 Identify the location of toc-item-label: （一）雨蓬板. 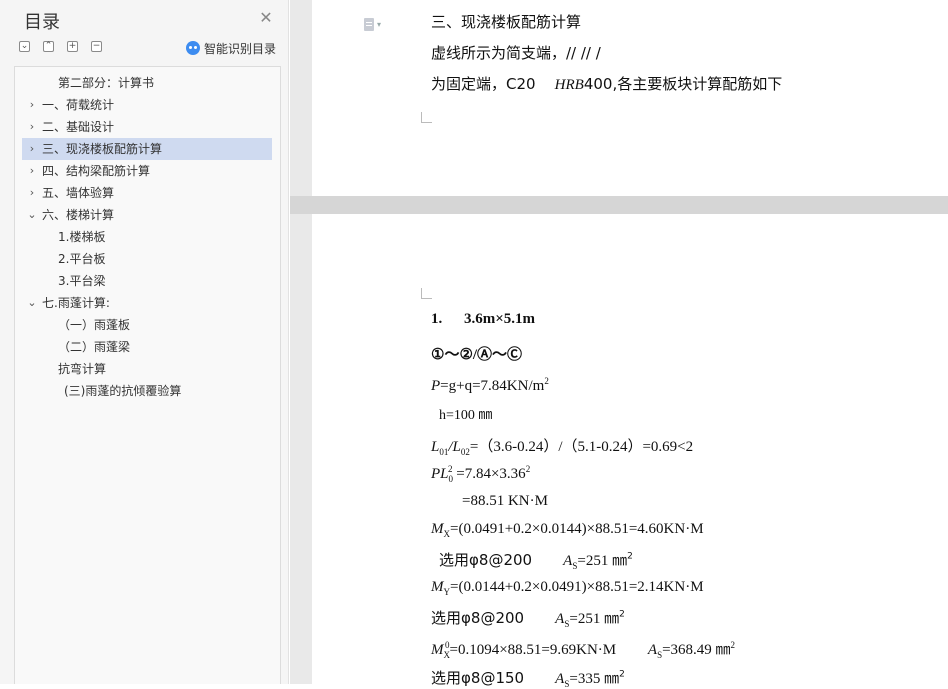
(94, 325).